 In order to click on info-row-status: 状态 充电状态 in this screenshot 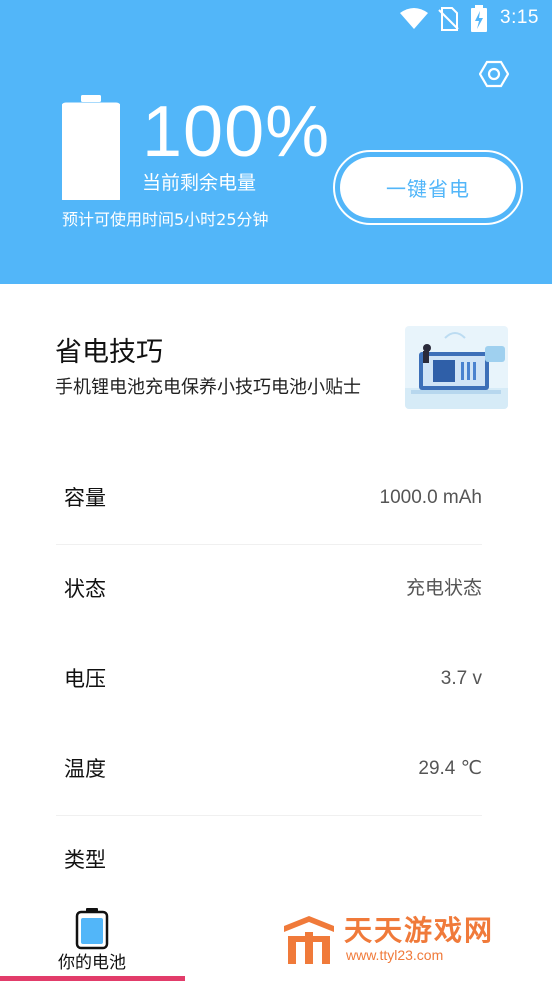, I will do `click(269, 590)`.